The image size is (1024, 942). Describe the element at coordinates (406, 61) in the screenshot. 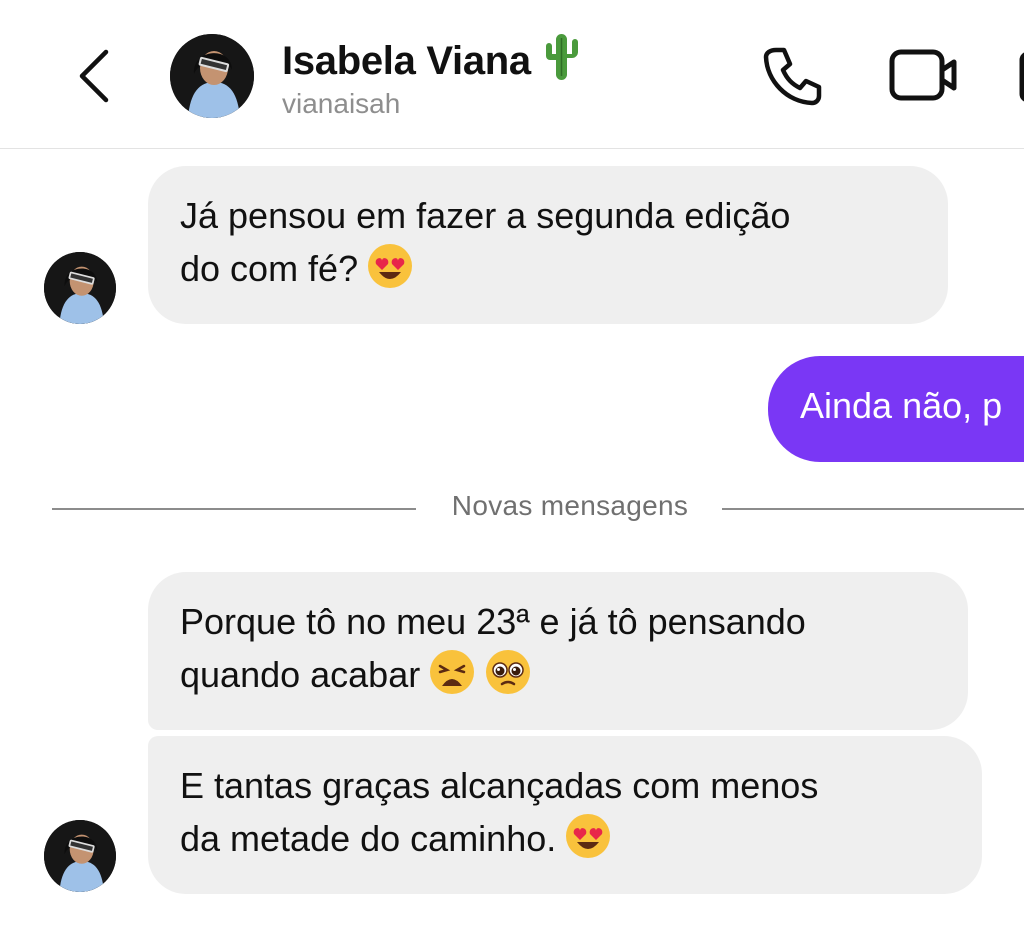

I see `contact-name-text: Isabela Viana` at that location.